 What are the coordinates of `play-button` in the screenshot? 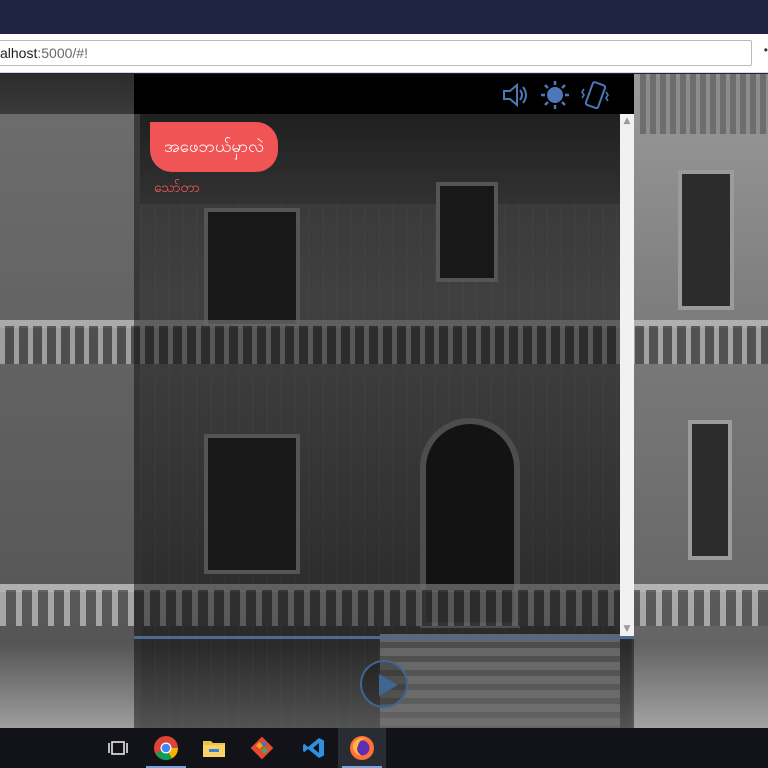 It's located at (384, 684).